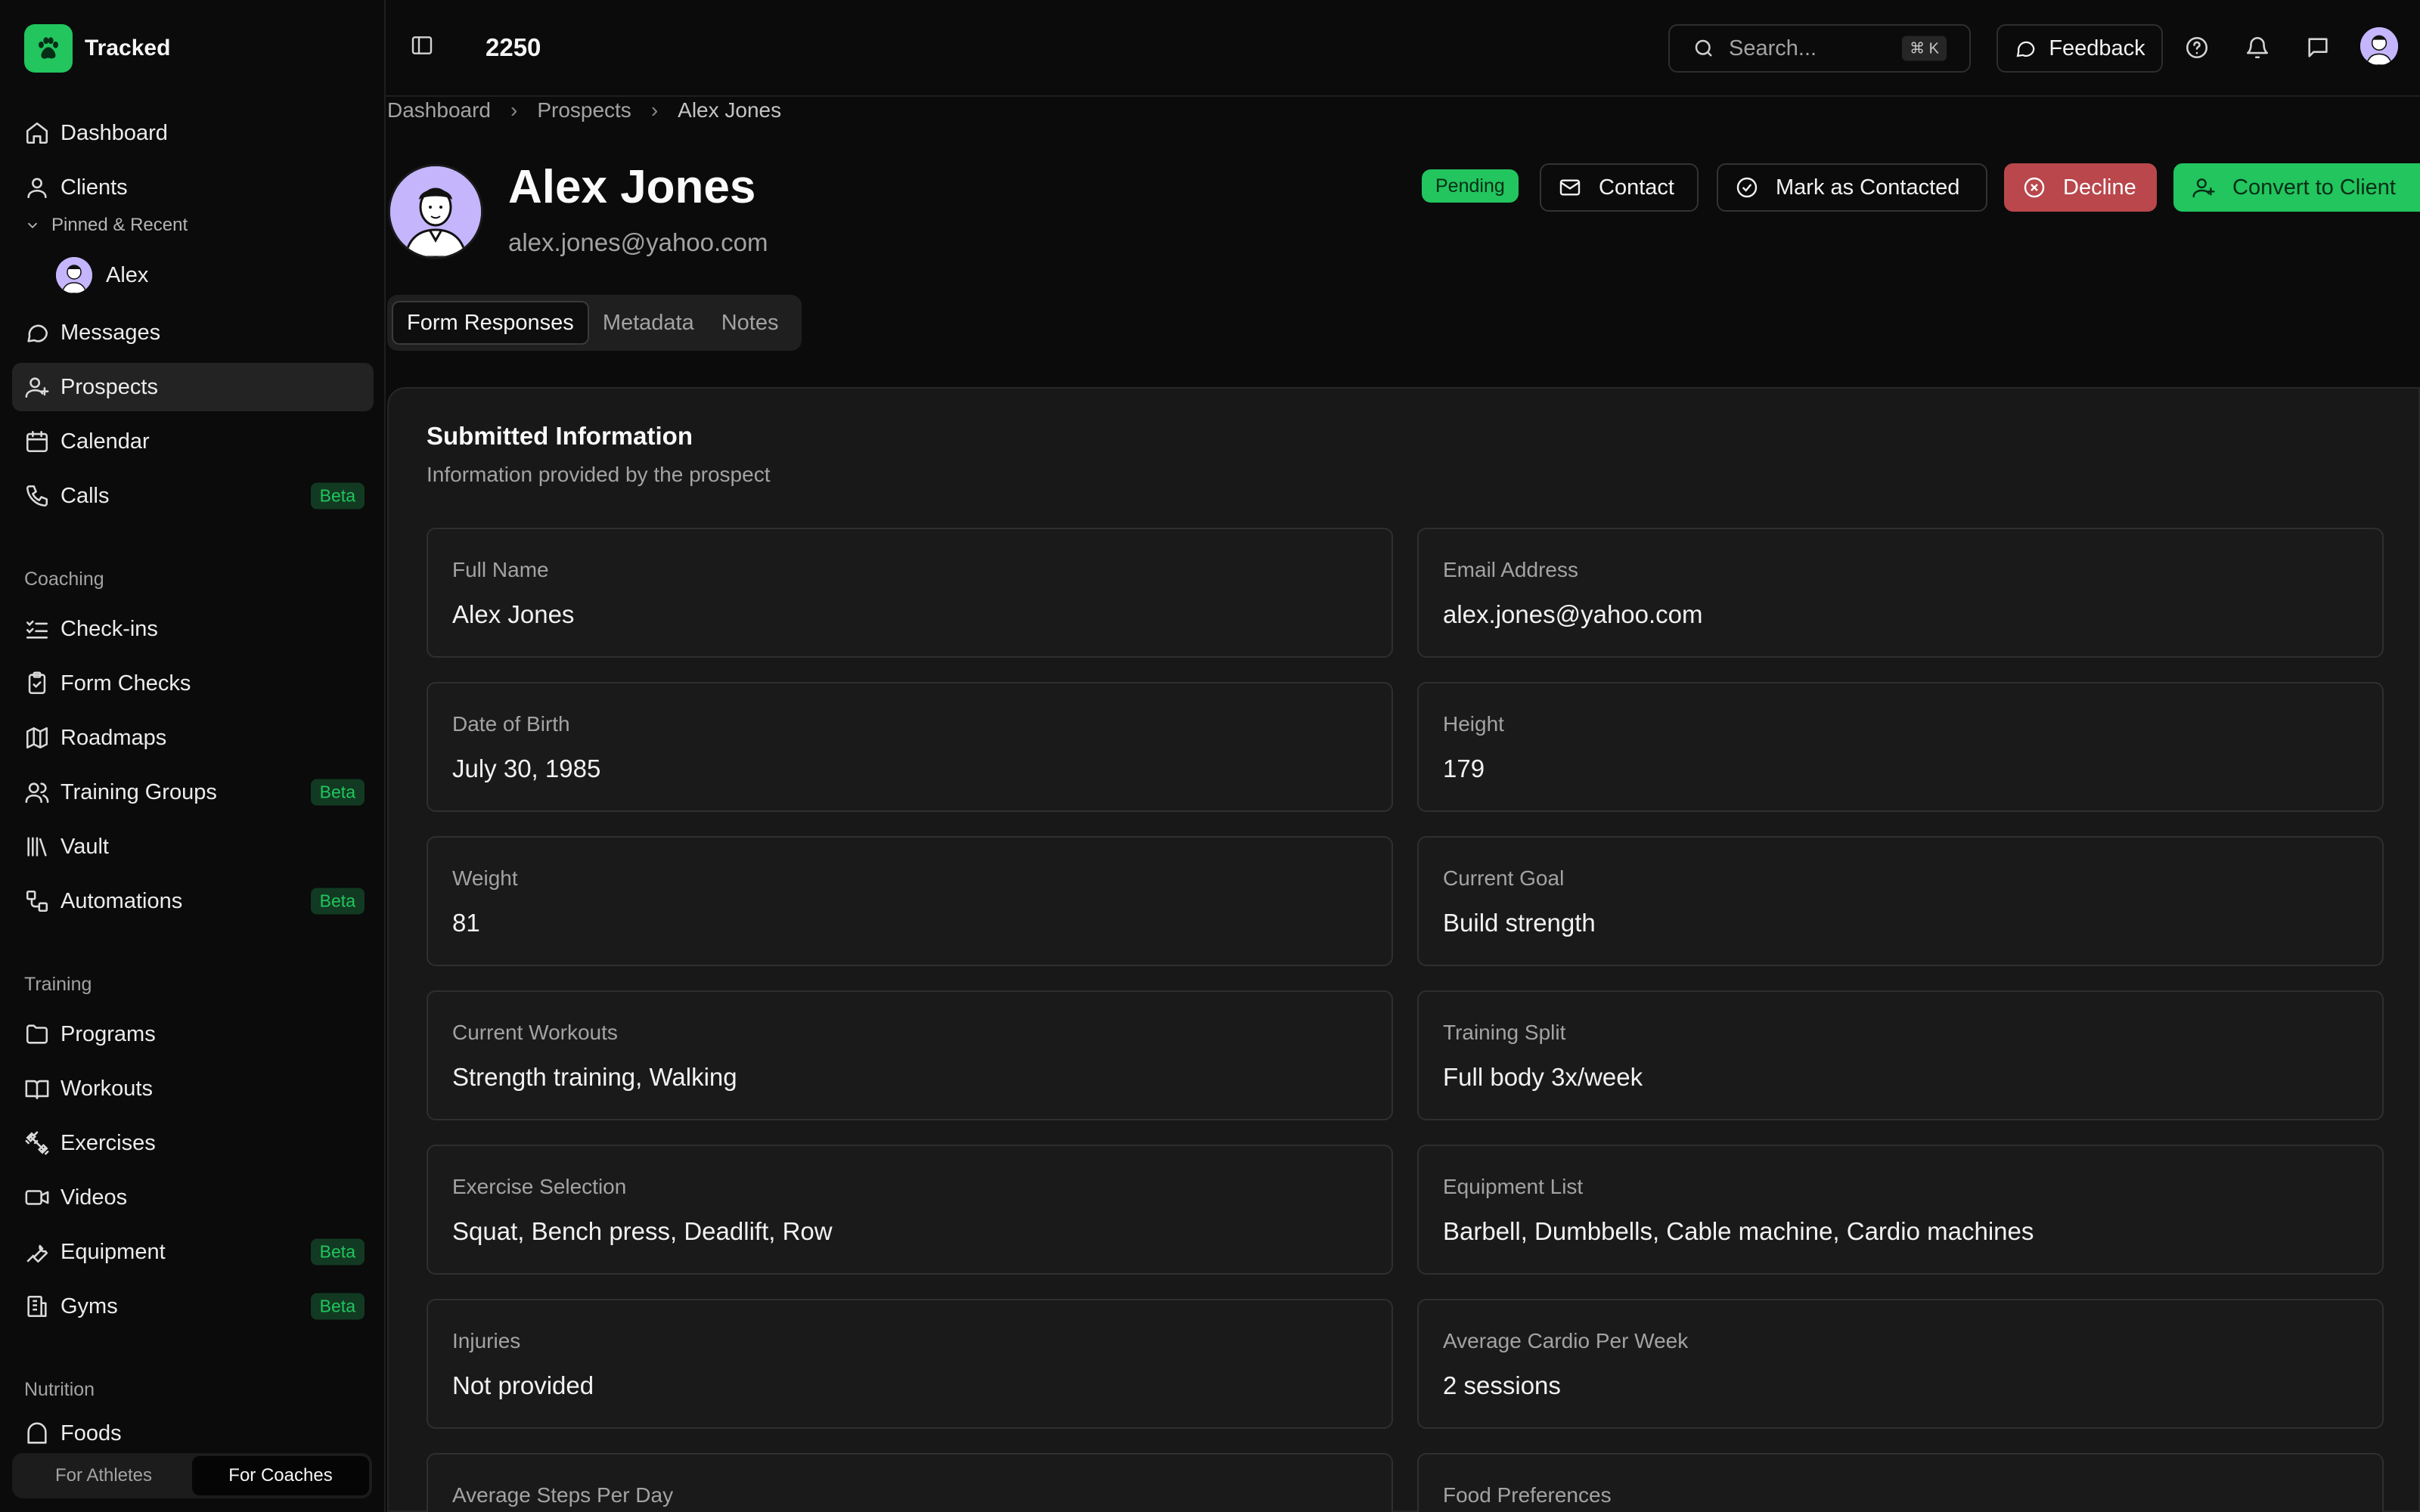  I want to click on sidebar-item-roadmaps: Roadmaps, so click(193, 738).